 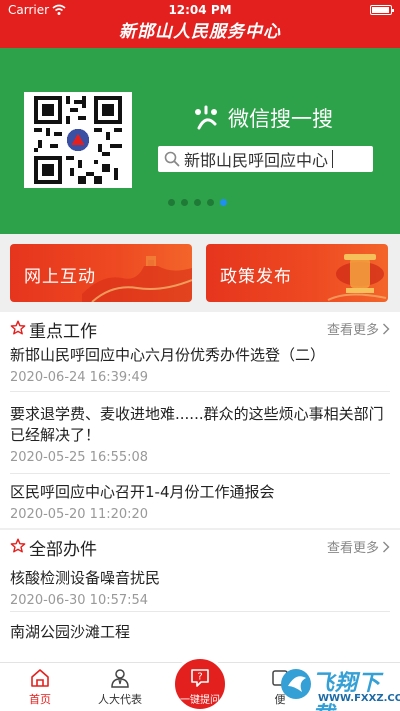 I want to click on online-interaction-label: 网上互动, so click(x=60, y=277).